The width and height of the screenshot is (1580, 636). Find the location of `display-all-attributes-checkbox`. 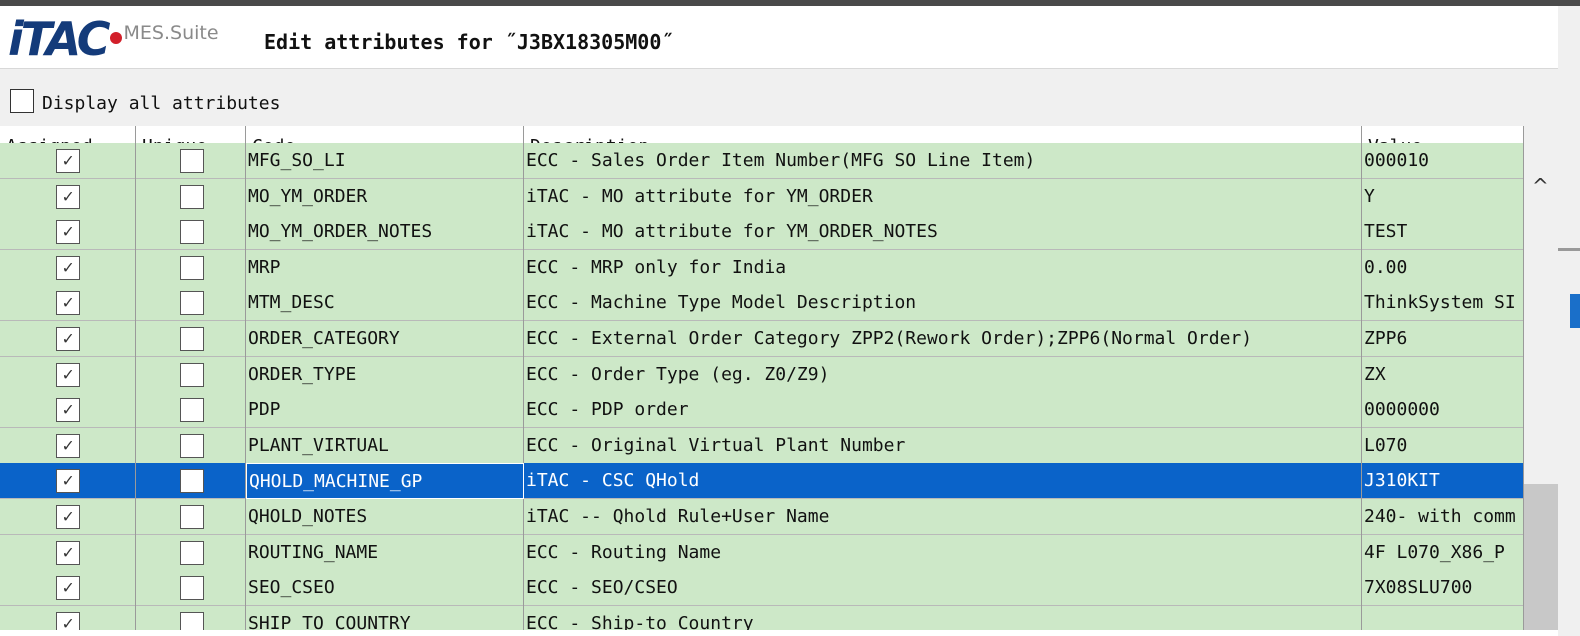

display-all-attributes-checkbox is located at coordinates (22, 101).